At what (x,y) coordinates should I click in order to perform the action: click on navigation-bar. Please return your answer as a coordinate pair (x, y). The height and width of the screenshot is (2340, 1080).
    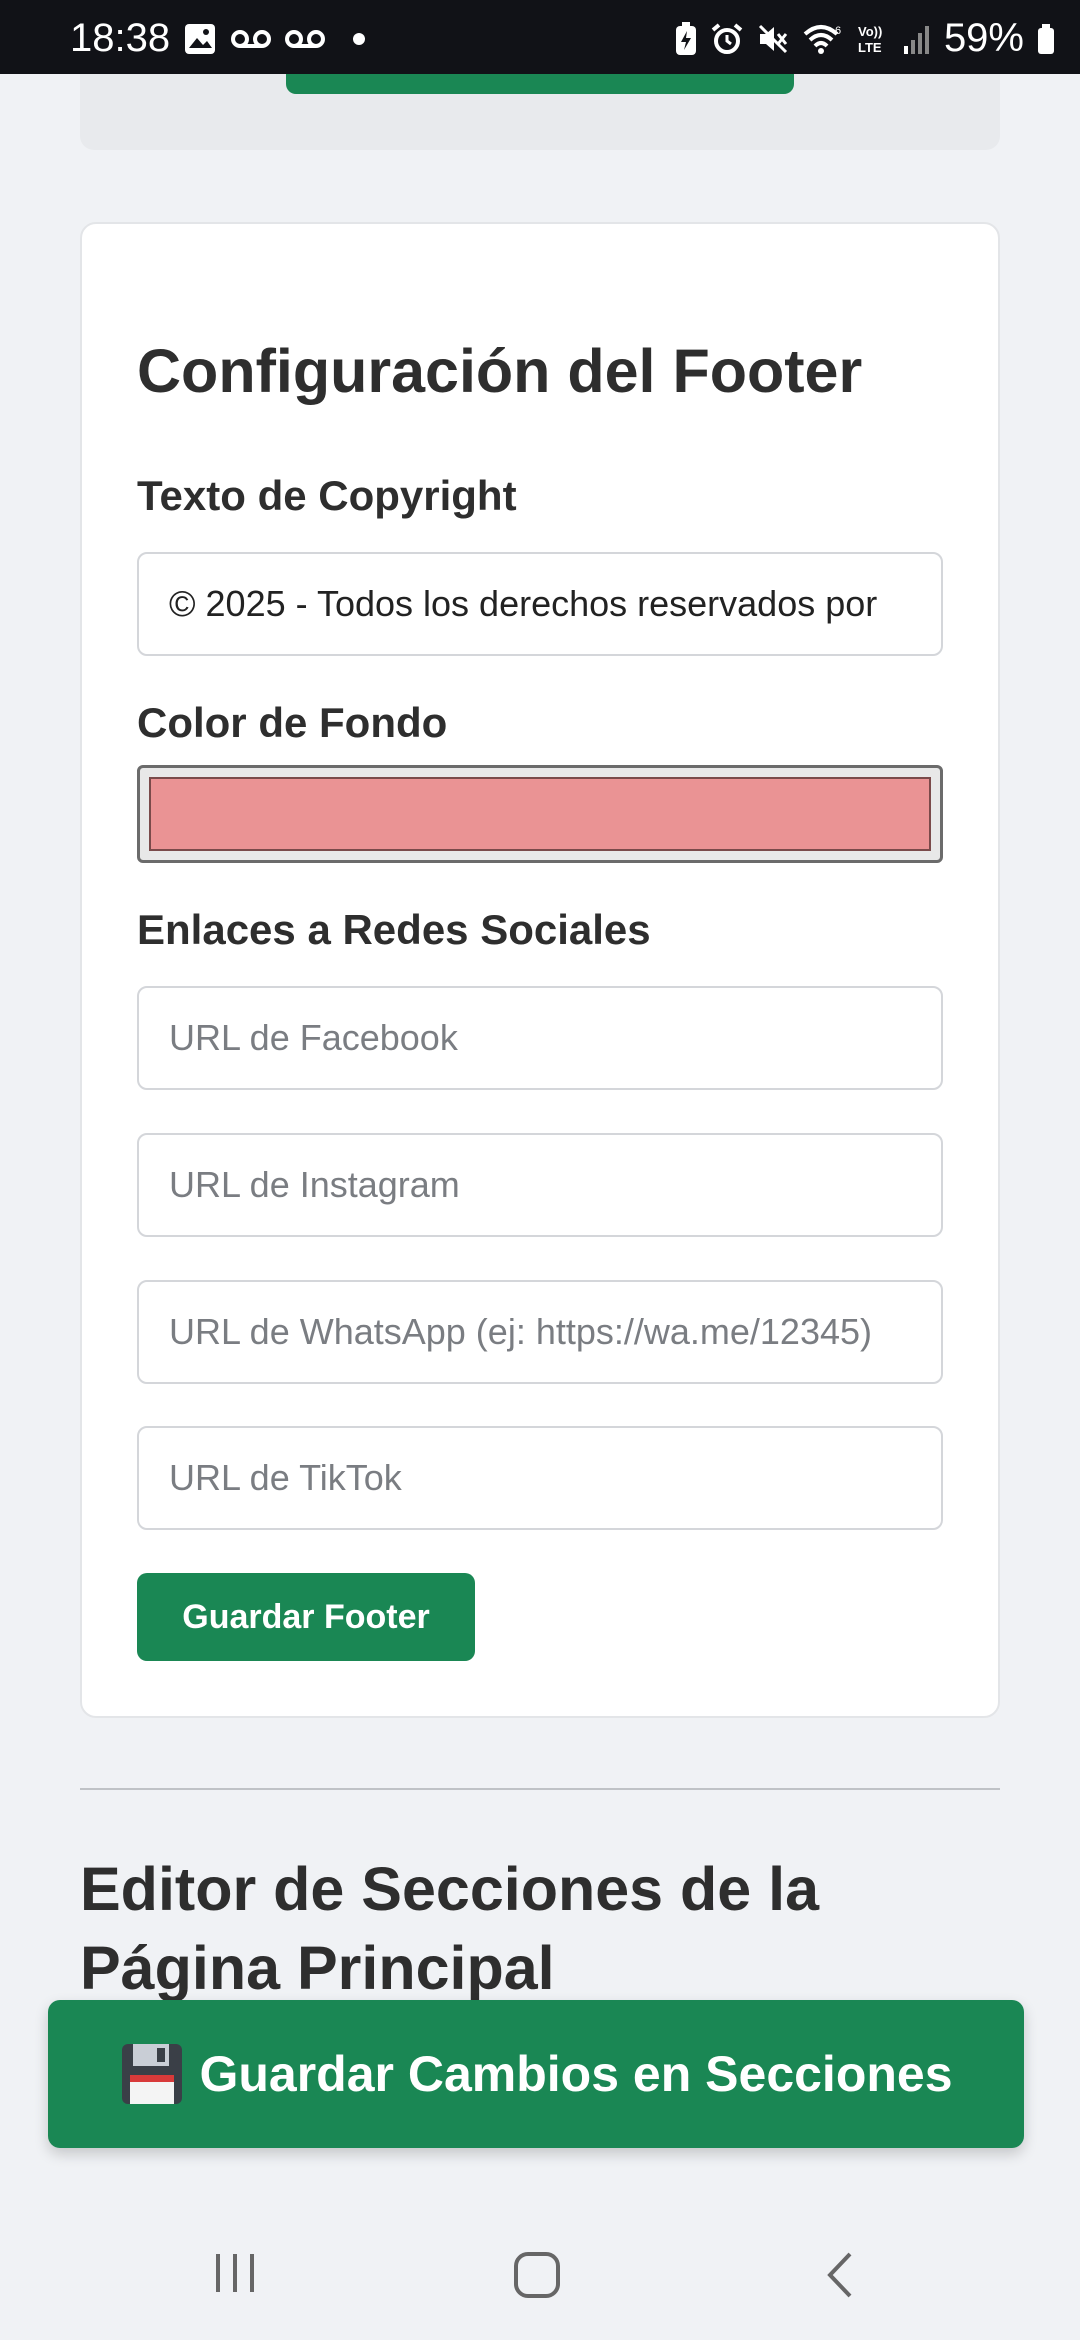
    Looking at the image, I should click on (540, 2270).